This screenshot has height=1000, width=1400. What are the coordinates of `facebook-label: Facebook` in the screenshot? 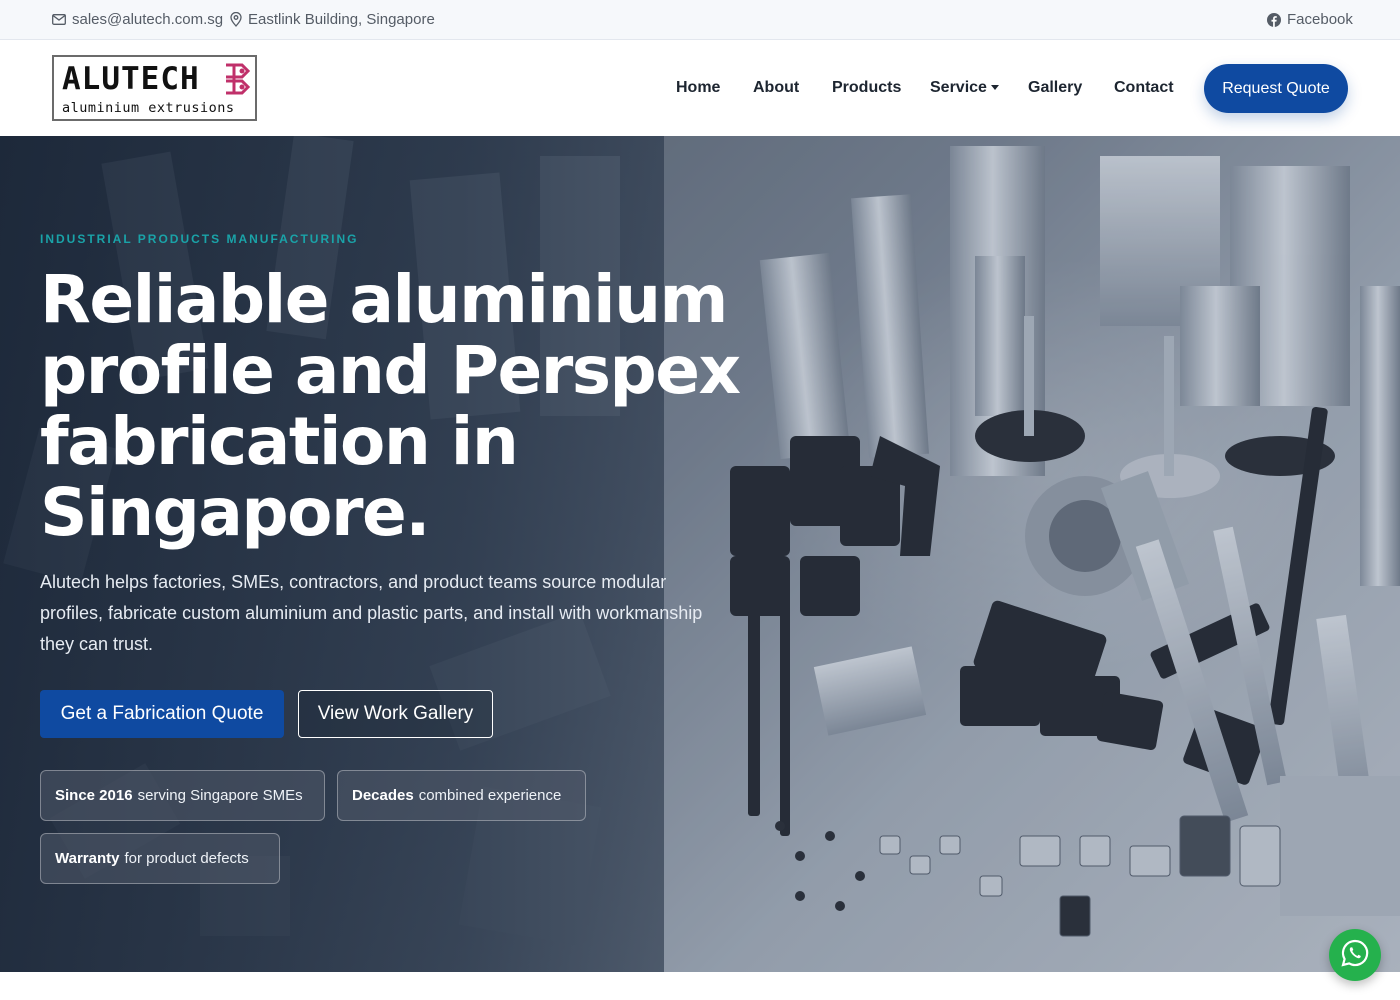 It's located at (1320, 19).